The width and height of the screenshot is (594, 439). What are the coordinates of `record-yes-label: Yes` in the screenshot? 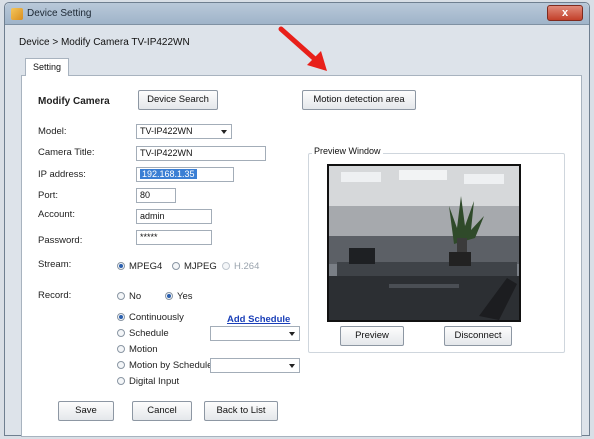 It's located at (185, 296).